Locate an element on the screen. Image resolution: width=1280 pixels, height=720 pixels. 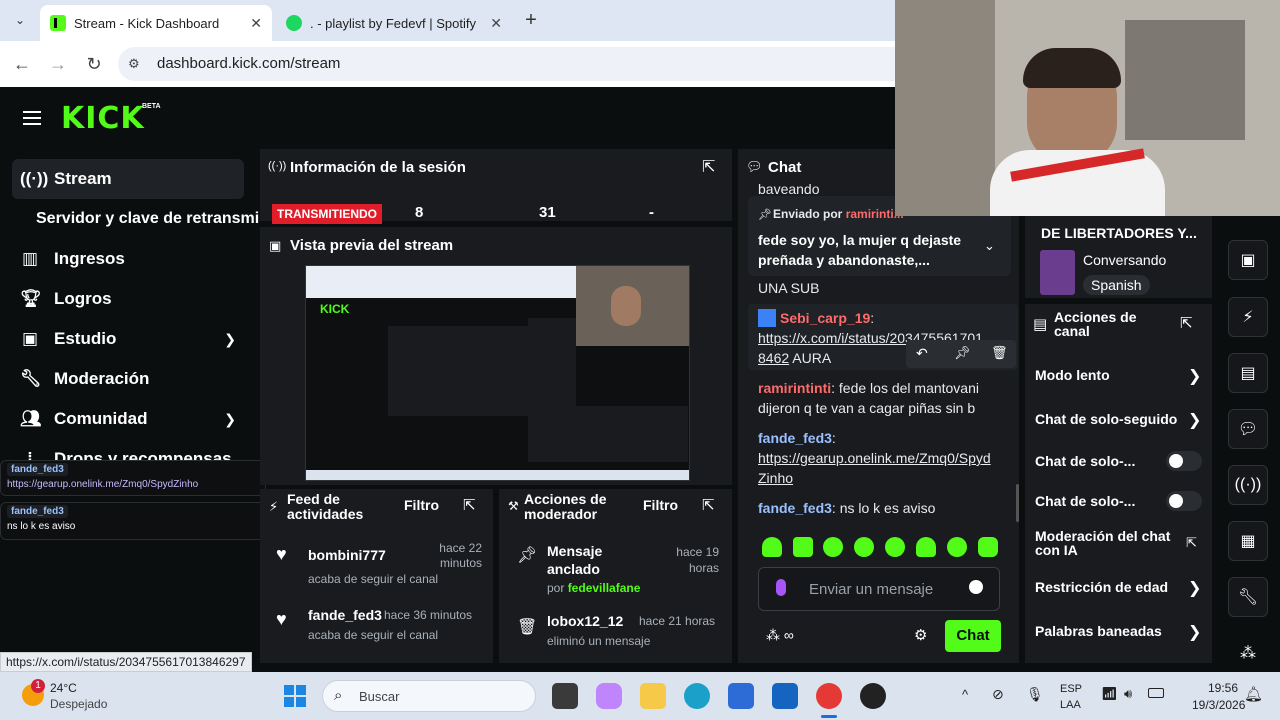
notification-bell-icon: 🔔︎ is located at coordinates (1253, 694).